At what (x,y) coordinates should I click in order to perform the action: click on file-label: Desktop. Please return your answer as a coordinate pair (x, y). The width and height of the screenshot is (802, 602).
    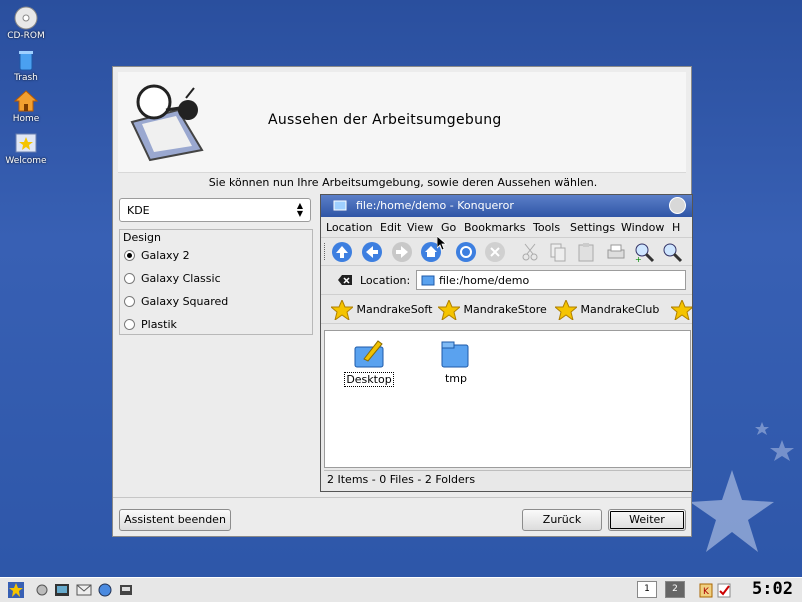
    Looking at the image, I should click on (369, 379).